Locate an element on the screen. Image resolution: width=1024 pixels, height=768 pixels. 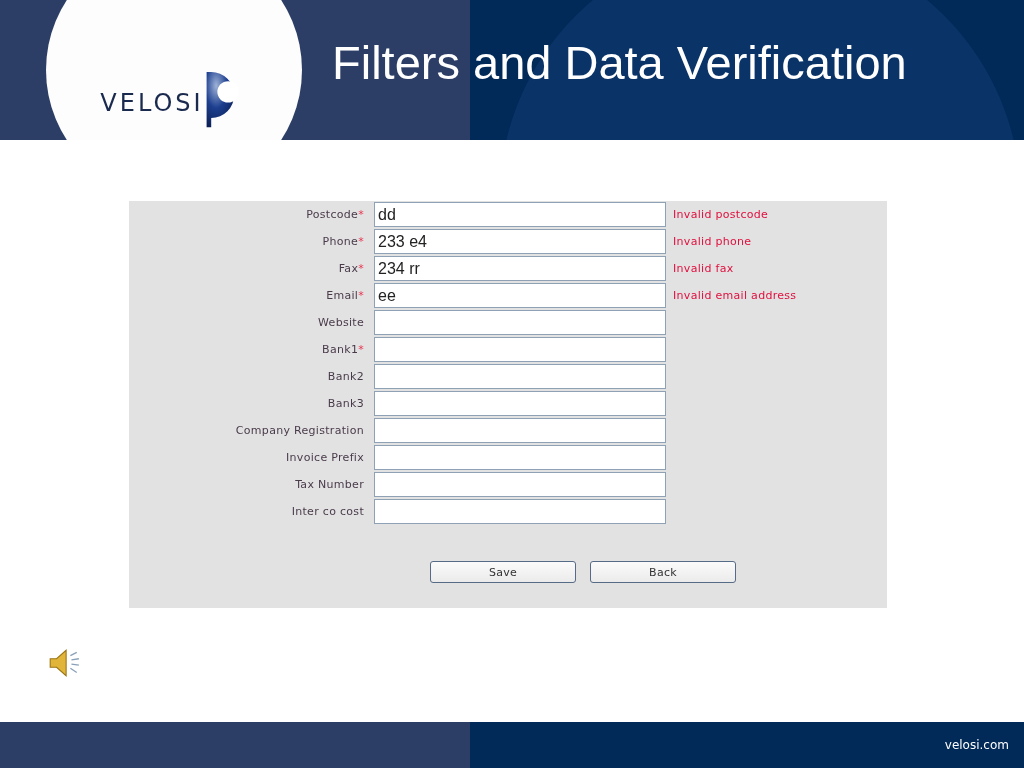
field-label: Company Registration is located at coordinates (299, 430).